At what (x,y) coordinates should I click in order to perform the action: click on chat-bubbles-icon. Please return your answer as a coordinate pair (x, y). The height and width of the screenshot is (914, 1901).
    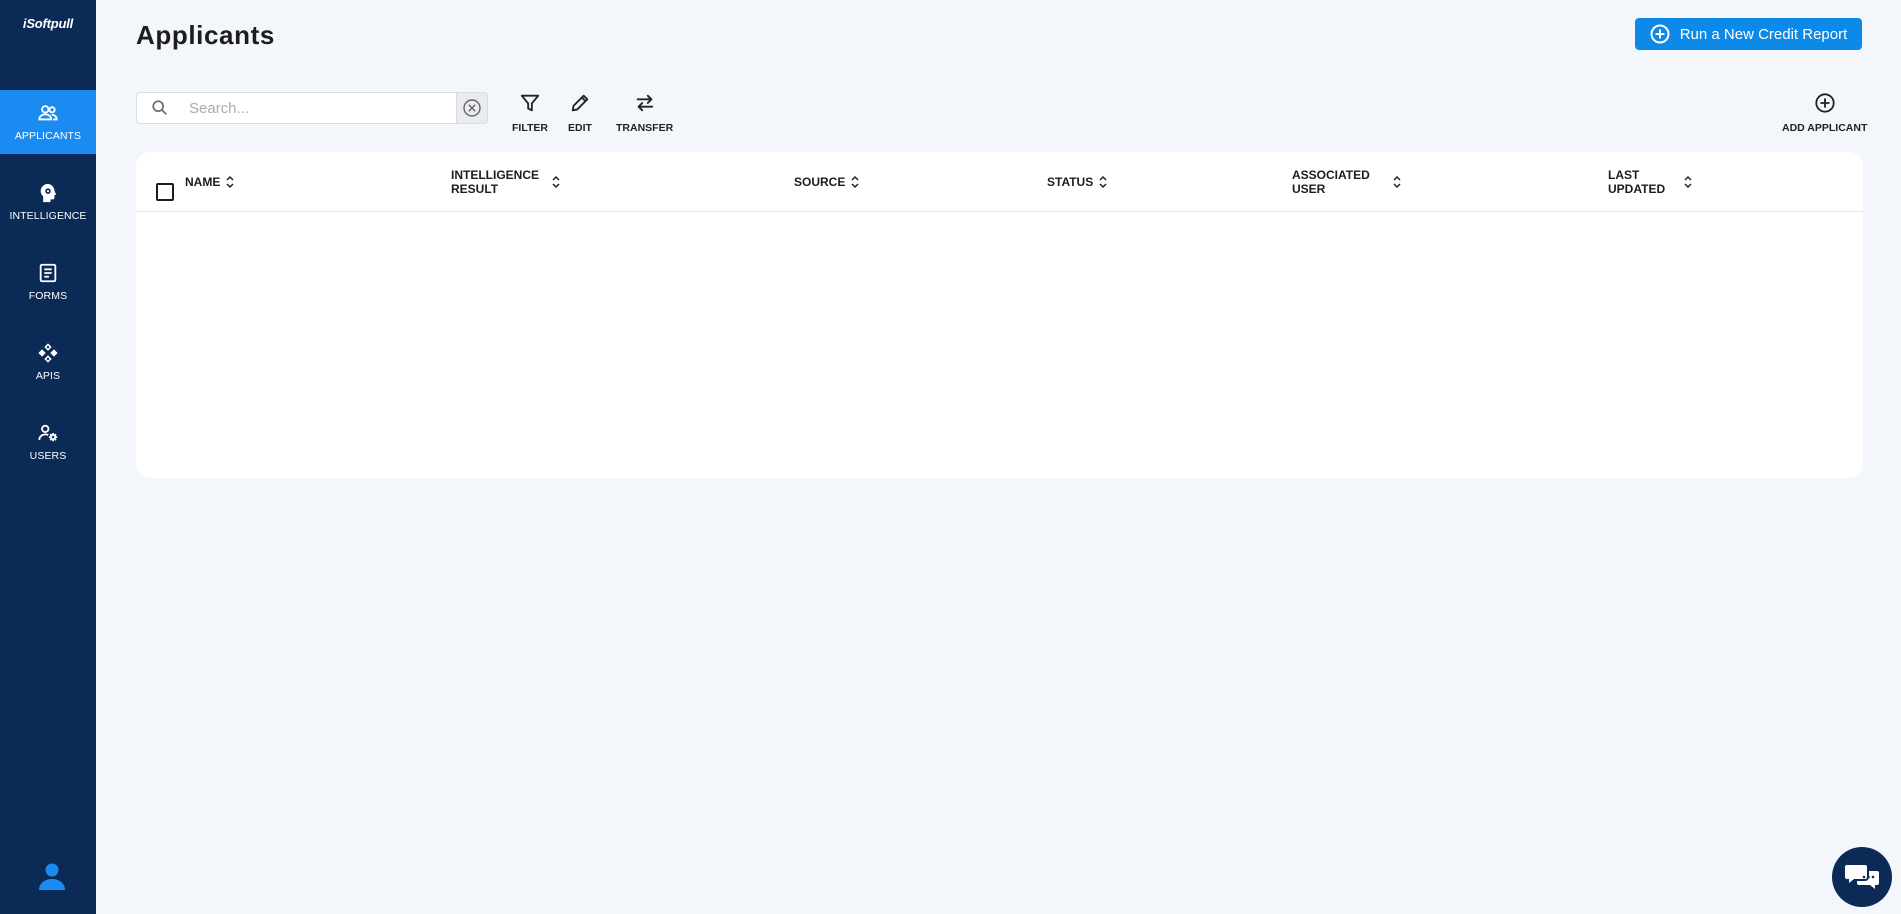
    Looking at the image, I should click on (1862, 877).